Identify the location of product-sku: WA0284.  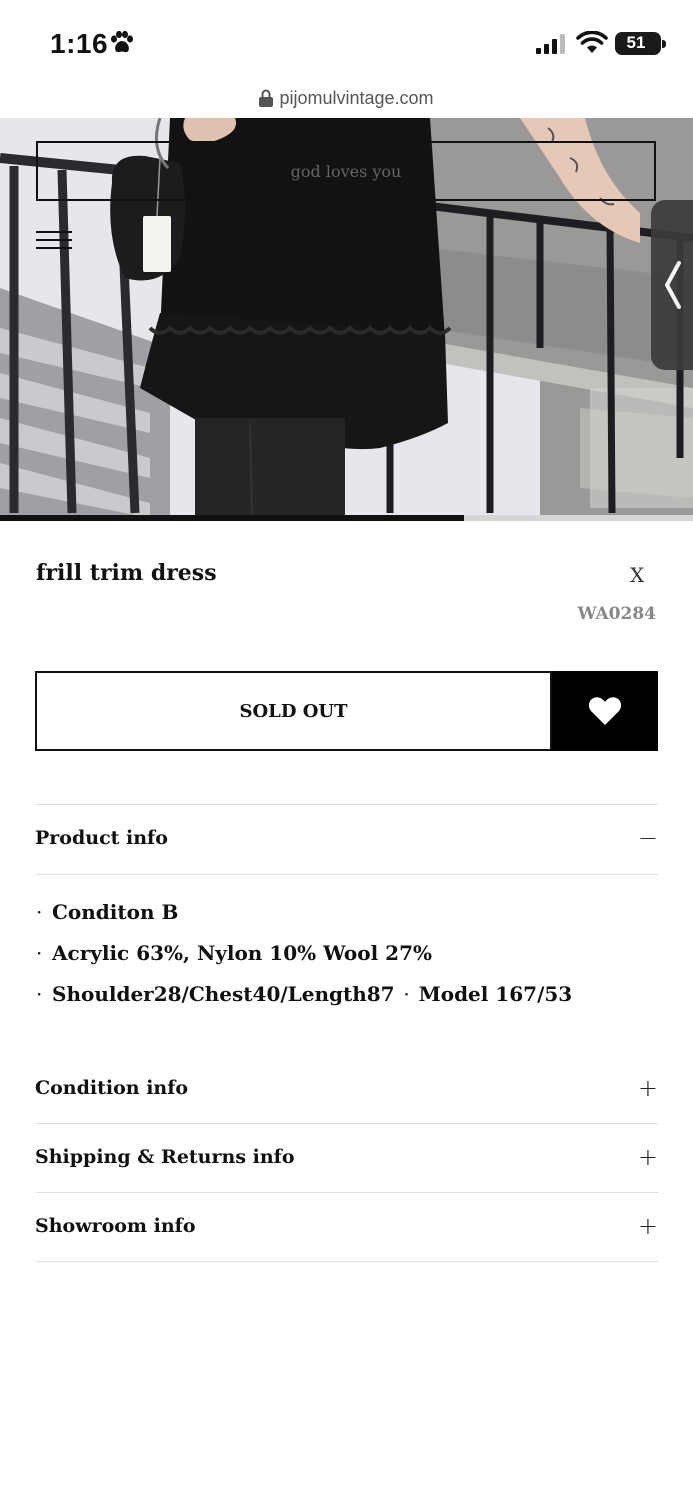
(616, 614).